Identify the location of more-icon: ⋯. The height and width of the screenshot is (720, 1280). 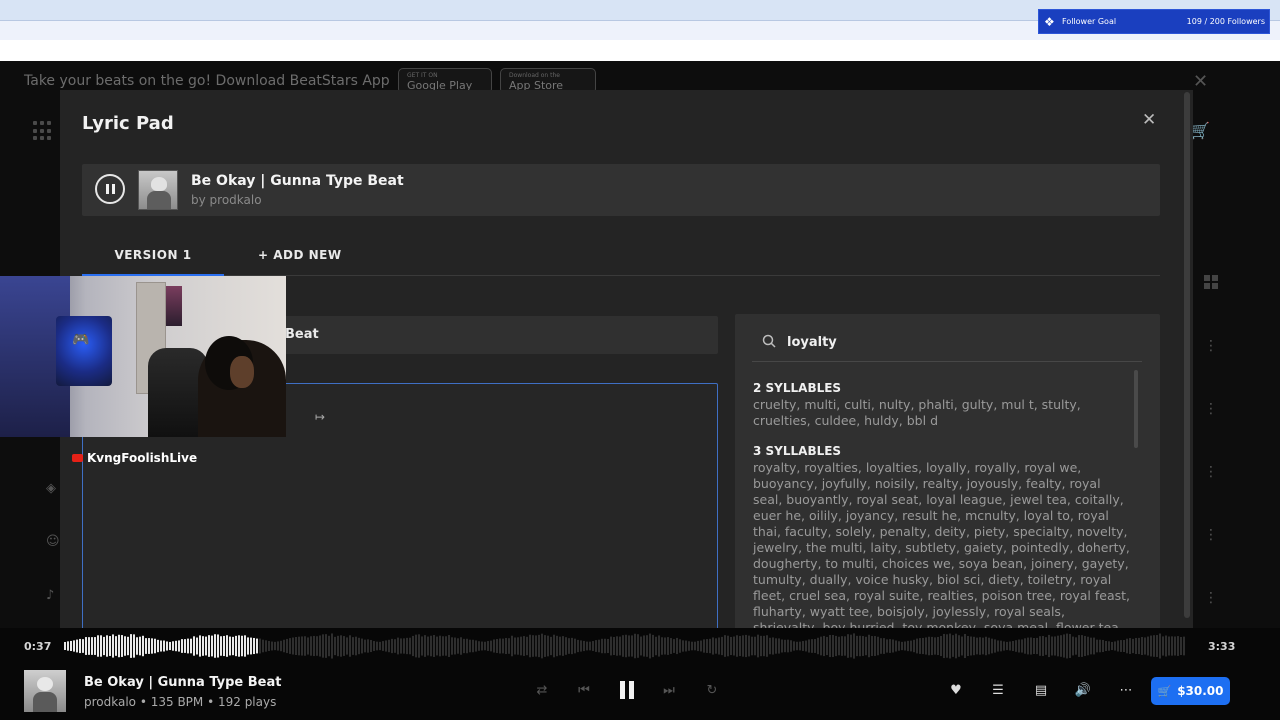
(1126, 691).